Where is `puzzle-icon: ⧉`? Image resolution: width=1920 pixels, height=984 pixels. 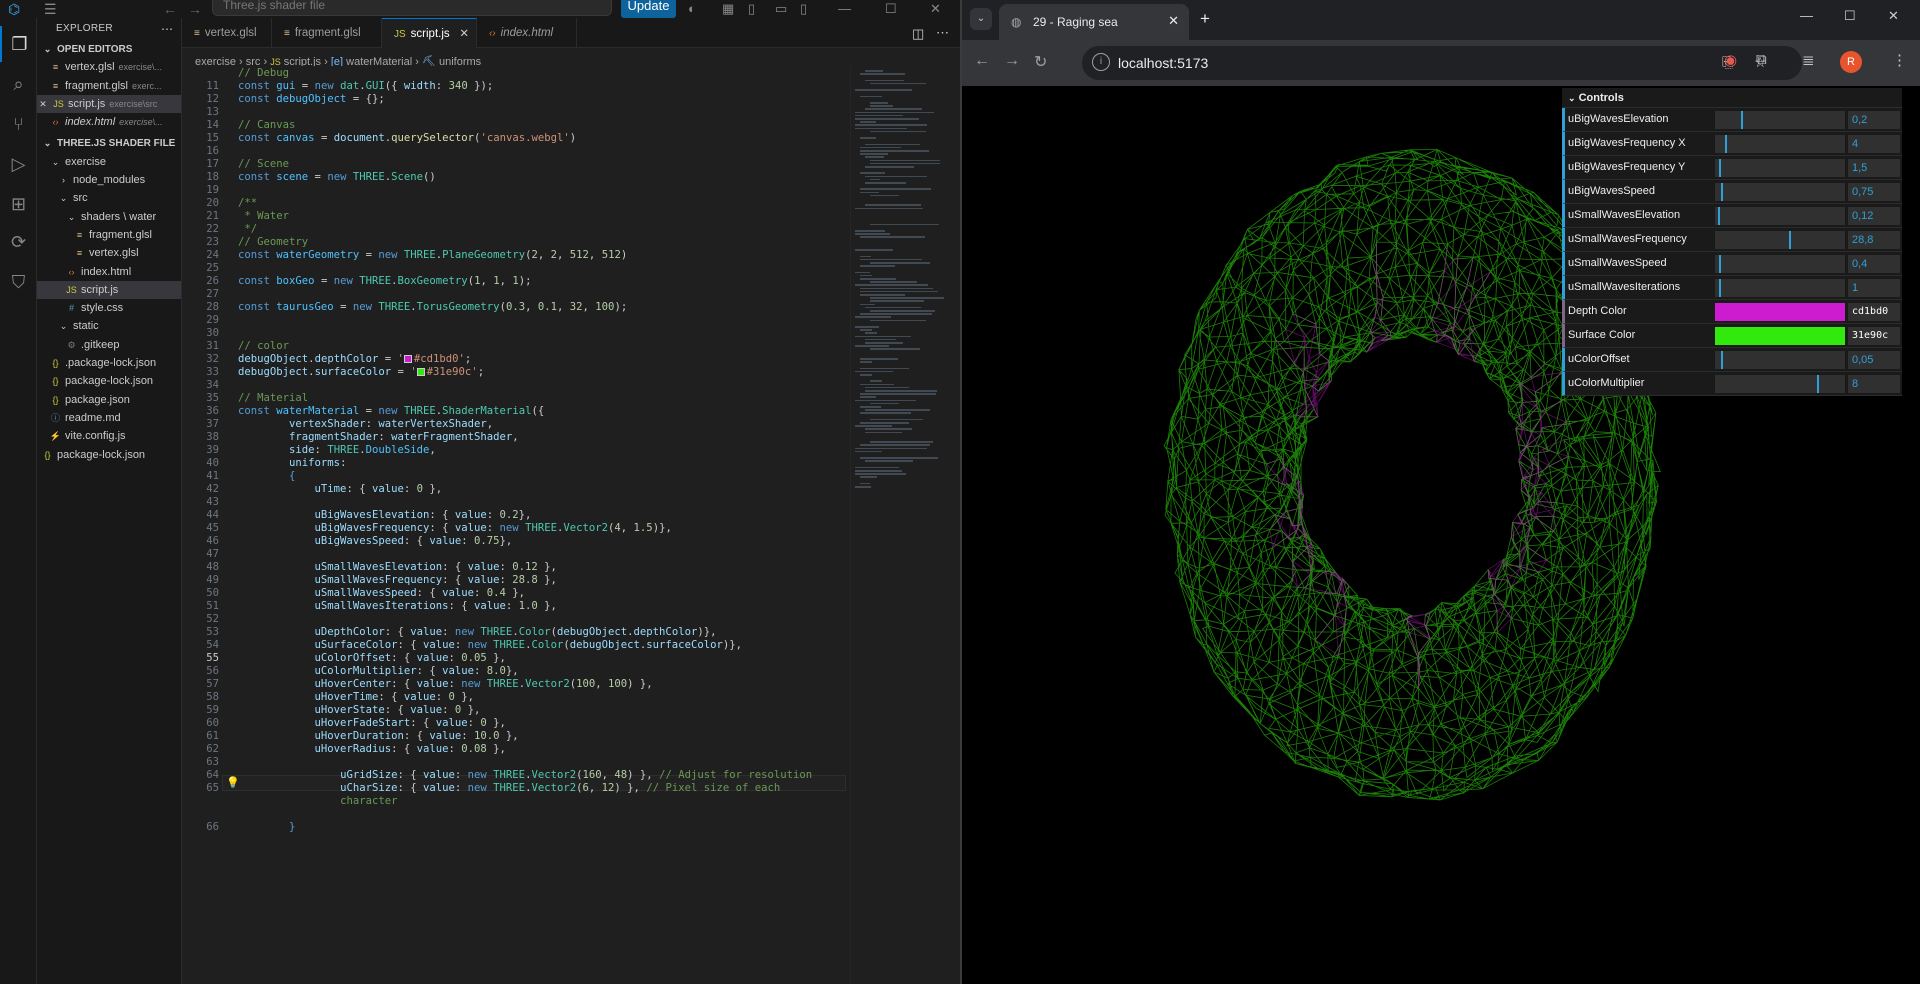 puzzle-icon: ⧉ is located at coordinates (1761, 59).